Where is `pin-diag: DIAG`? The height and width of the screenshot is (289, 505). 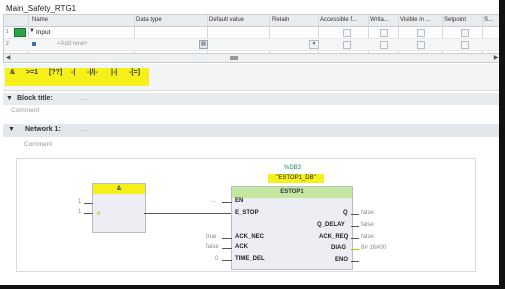 pin-diag: DIAG is located at coordinates (338, 248).